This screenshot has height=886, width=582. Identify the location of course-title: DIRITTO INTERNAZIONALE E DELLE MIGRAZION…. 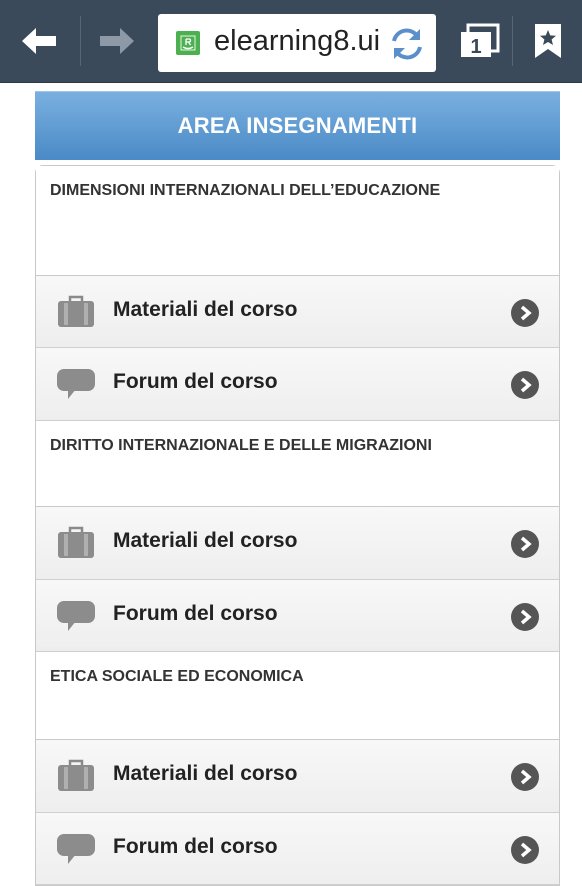
(297, 464).